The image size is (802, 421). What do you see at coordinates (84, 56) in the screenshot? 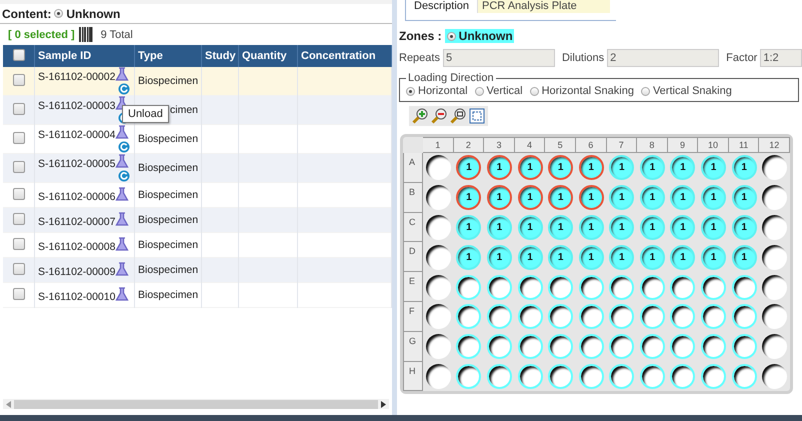
I see `column-header: Sample ID` at bounding box center [84, 56].